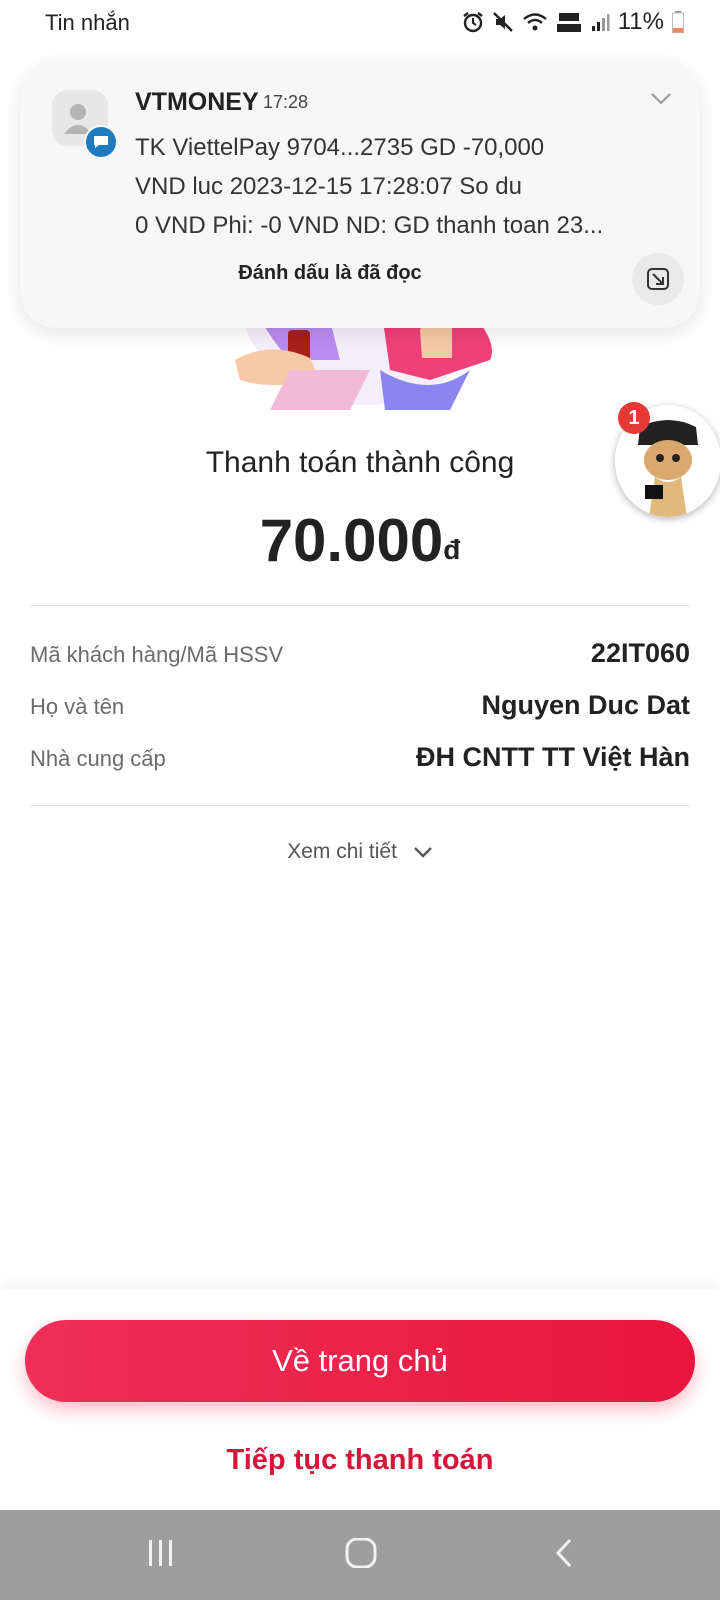 Image resolution: width=720 pixels, height=1600 pixels. What do you see at coordinates (161, 1553) in the screenshot?
I see `recent-apps-icon` at bounding box center [161, 1553].